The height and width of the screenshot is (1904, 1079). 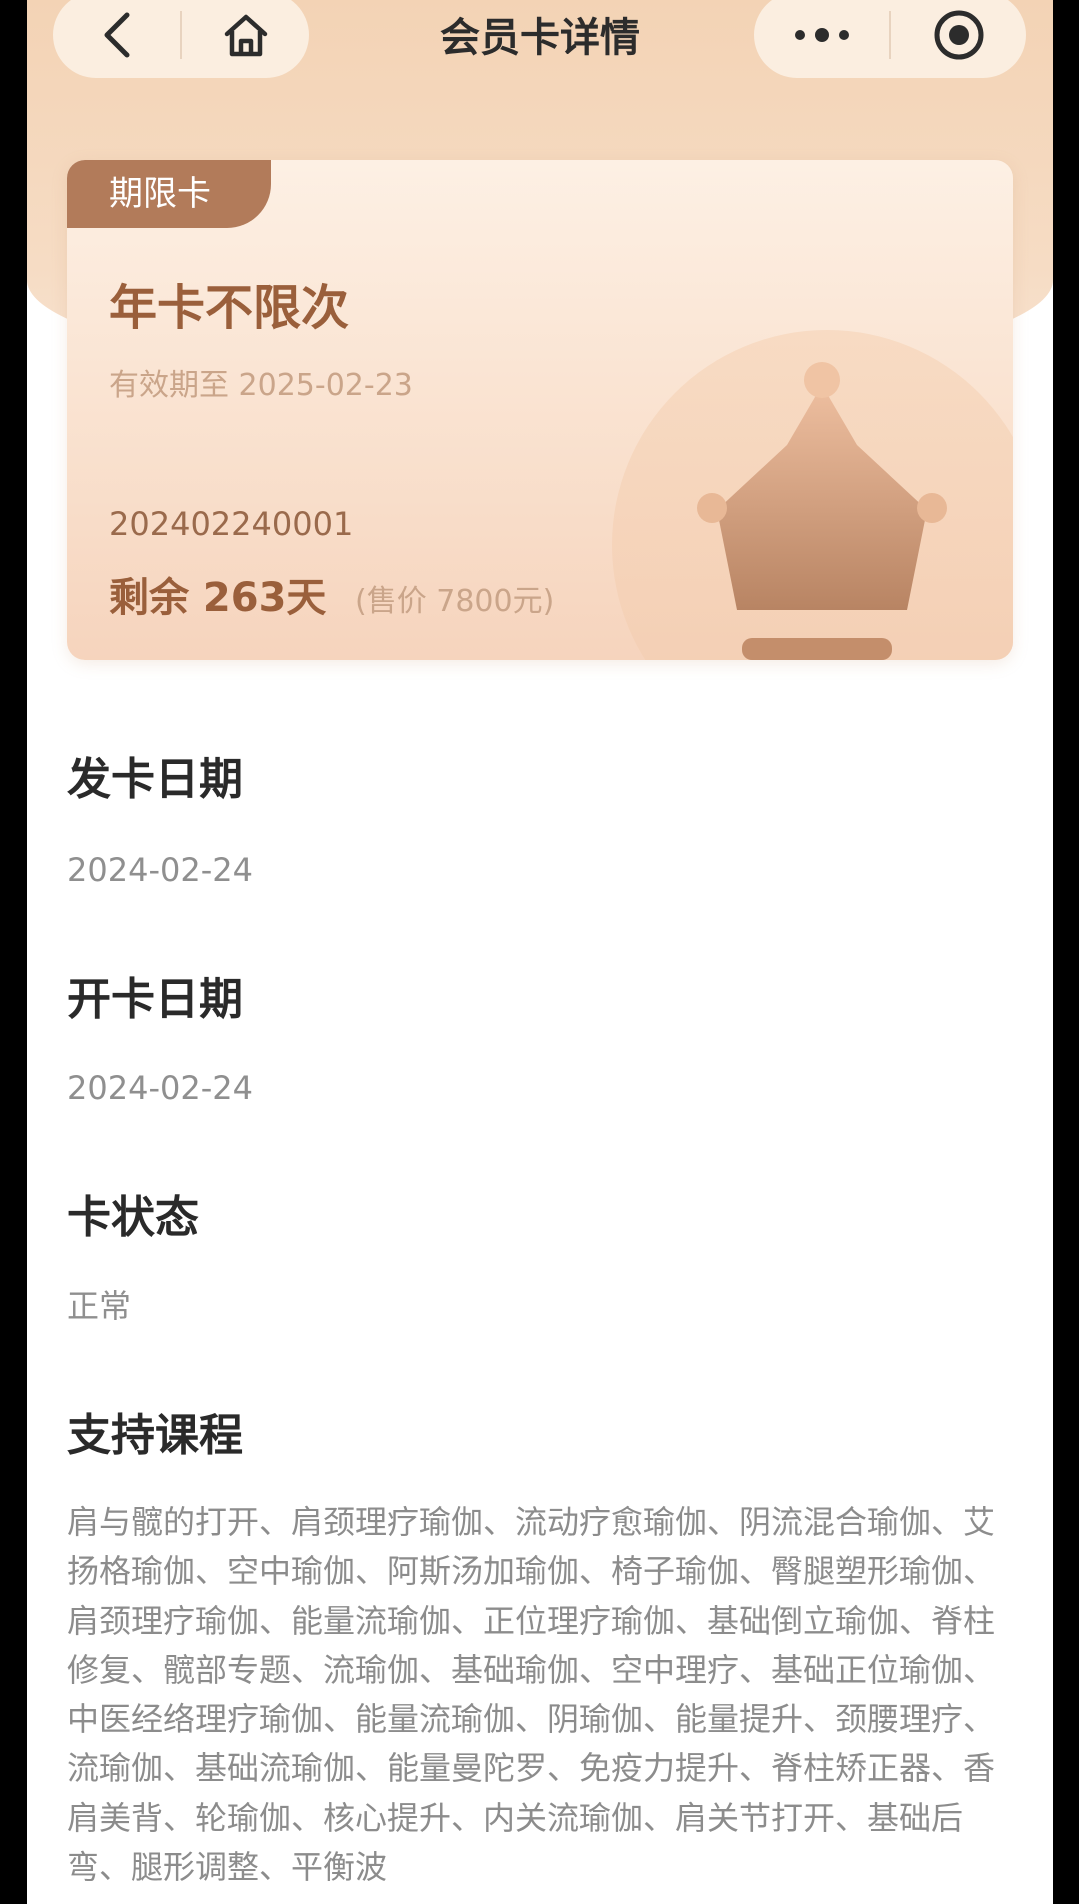 What do you see at coordinates (160, 870) in the screenshot?
I see `issue-date-value: 2024-02-24` at bounding box center [160, 870].